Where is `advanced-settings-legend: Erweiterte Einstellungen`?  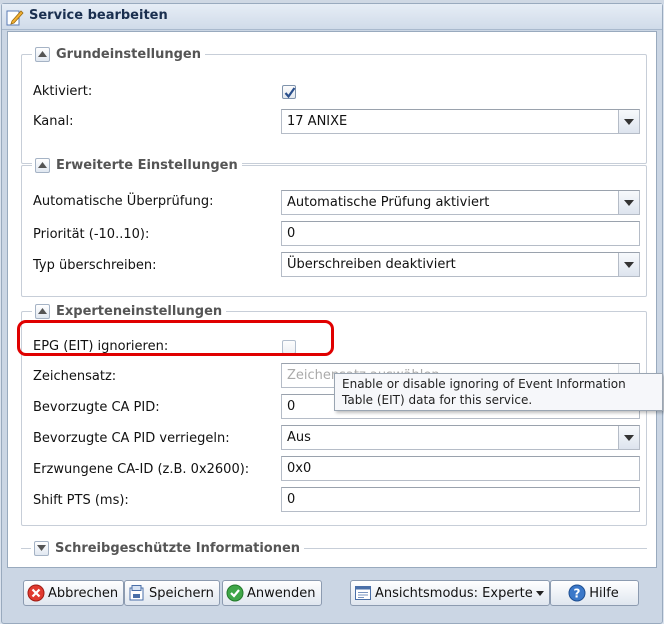 advanced-settings-legend: Erweiterte Einstellungen is located at coordinates (137, 165).